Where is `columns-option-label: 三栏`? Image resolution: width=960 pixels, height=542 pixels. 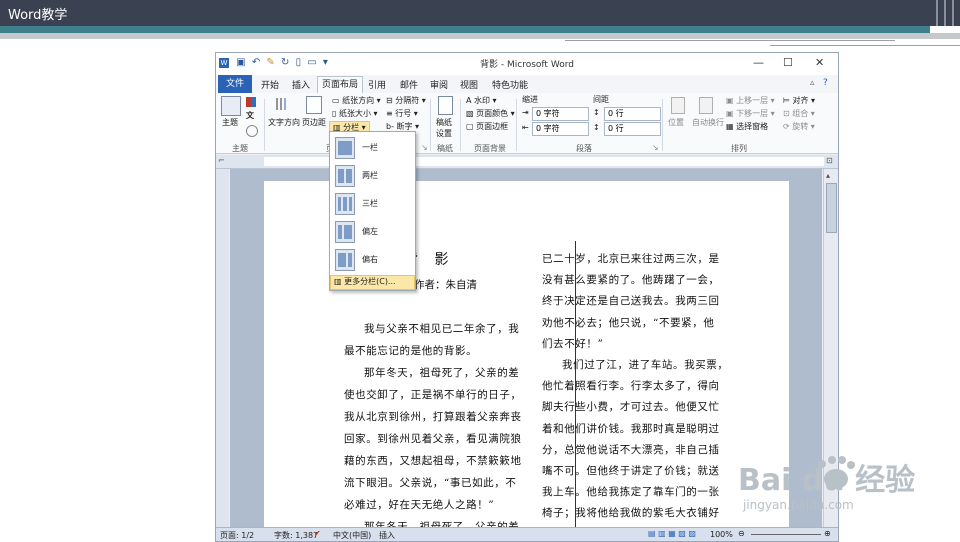 columns-option-label: 三栏 is located at coordinates (370, 203).